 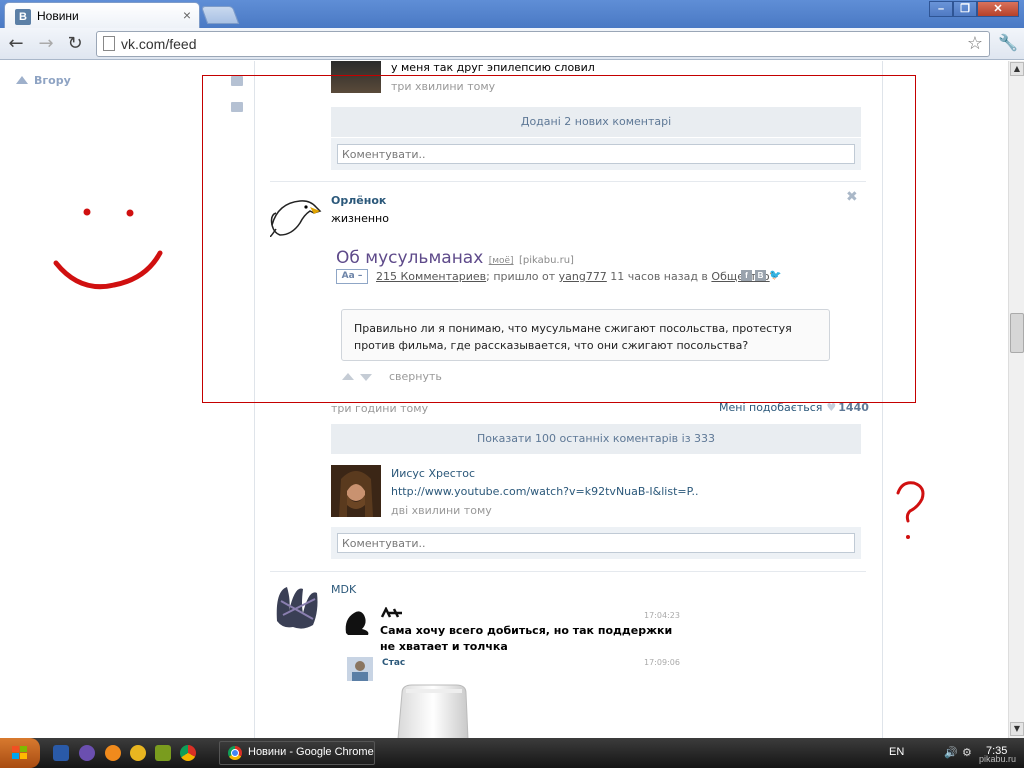 I want to click on taskbar-chrome-window: Новини - Google Chrome, so click(x=297, y=753).